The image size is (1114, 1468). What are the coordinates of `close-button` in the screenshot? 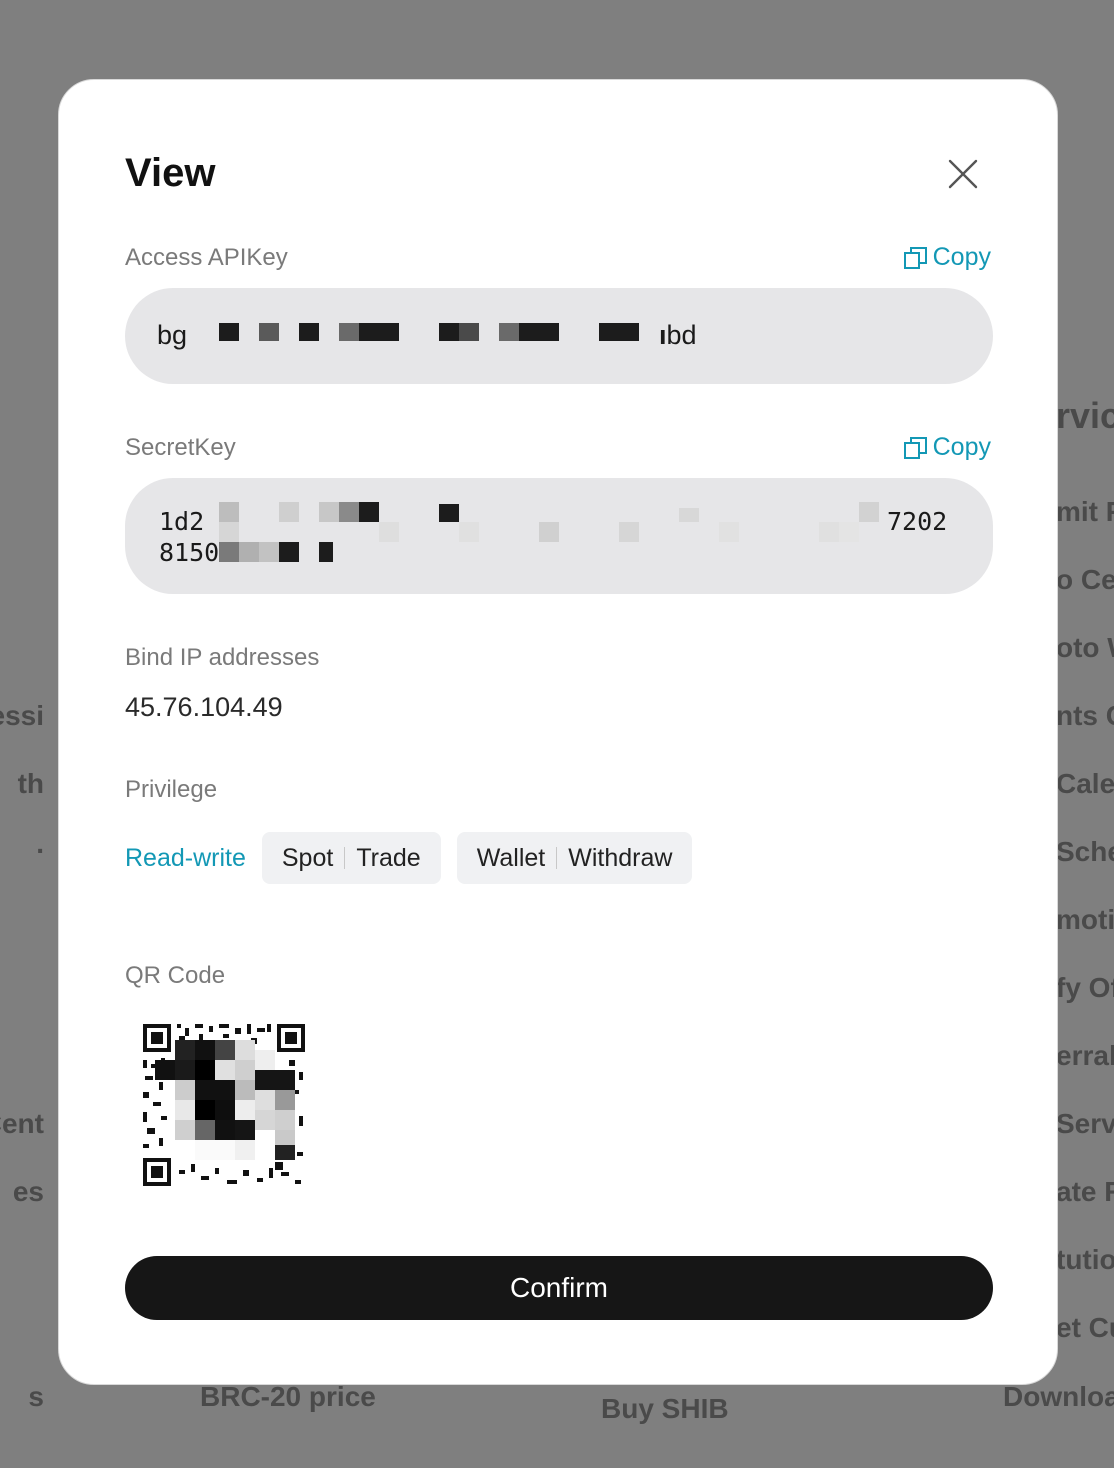 It's located at (963, 174).